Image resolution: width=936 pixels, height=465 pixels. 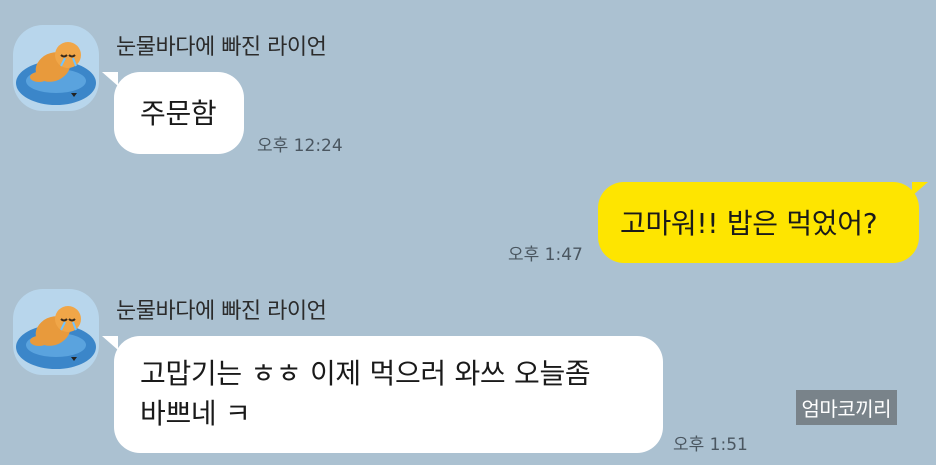 What do you see at coordinates (710, 445) in the screenshot?
I see `message-time: 오후 1:51` at bounding box center [710, 445].